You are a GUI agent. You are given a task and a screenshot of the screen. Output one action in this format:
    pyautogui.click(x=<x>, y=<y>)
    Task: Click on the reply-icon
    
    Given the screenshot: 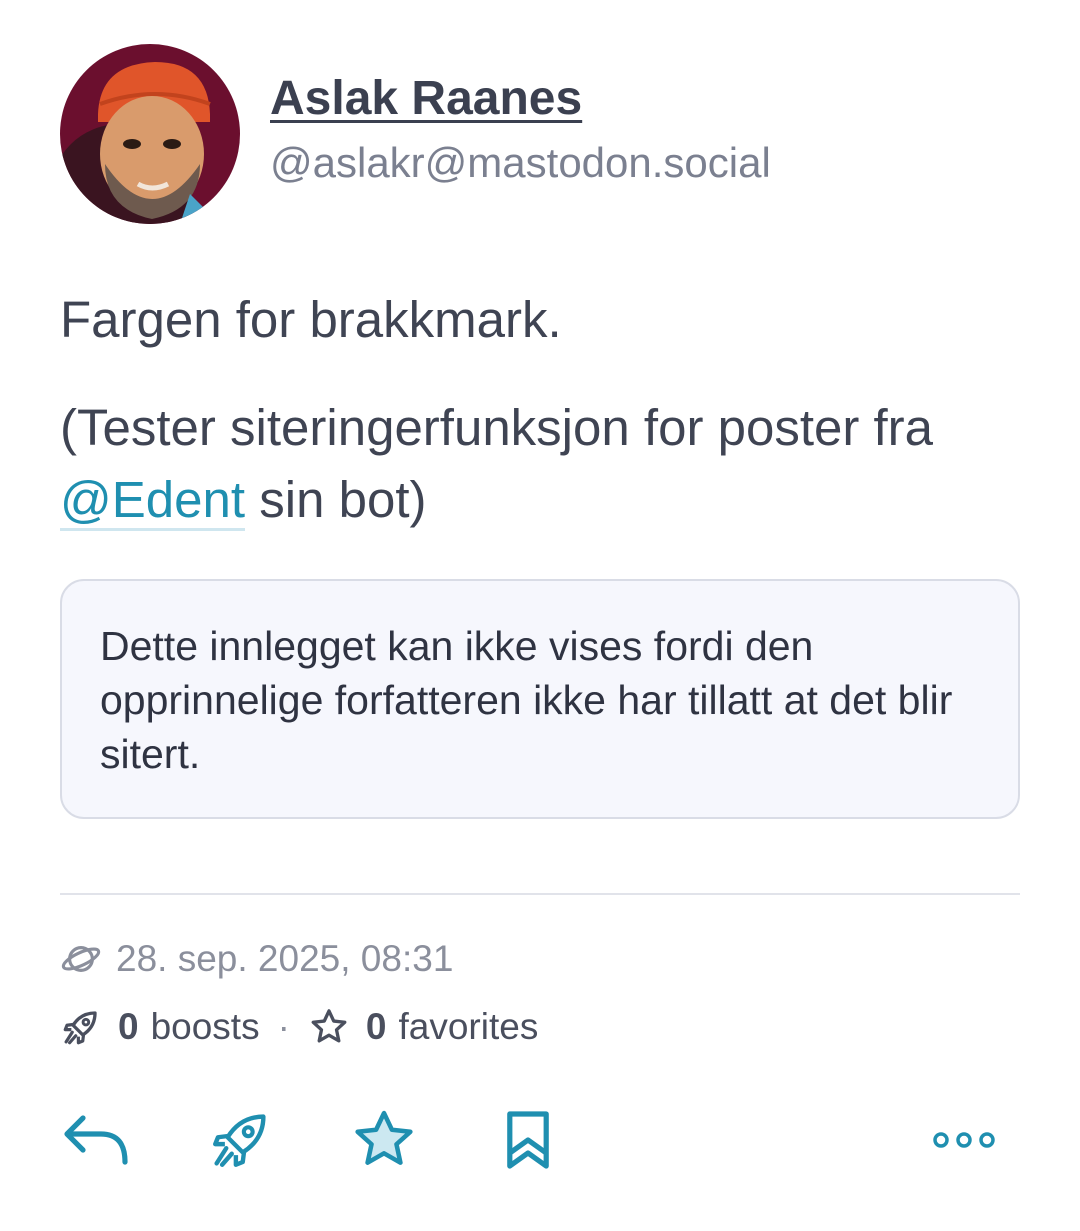 What is the action you would take?
    pyautogui.click(x=96, y=1140)
    